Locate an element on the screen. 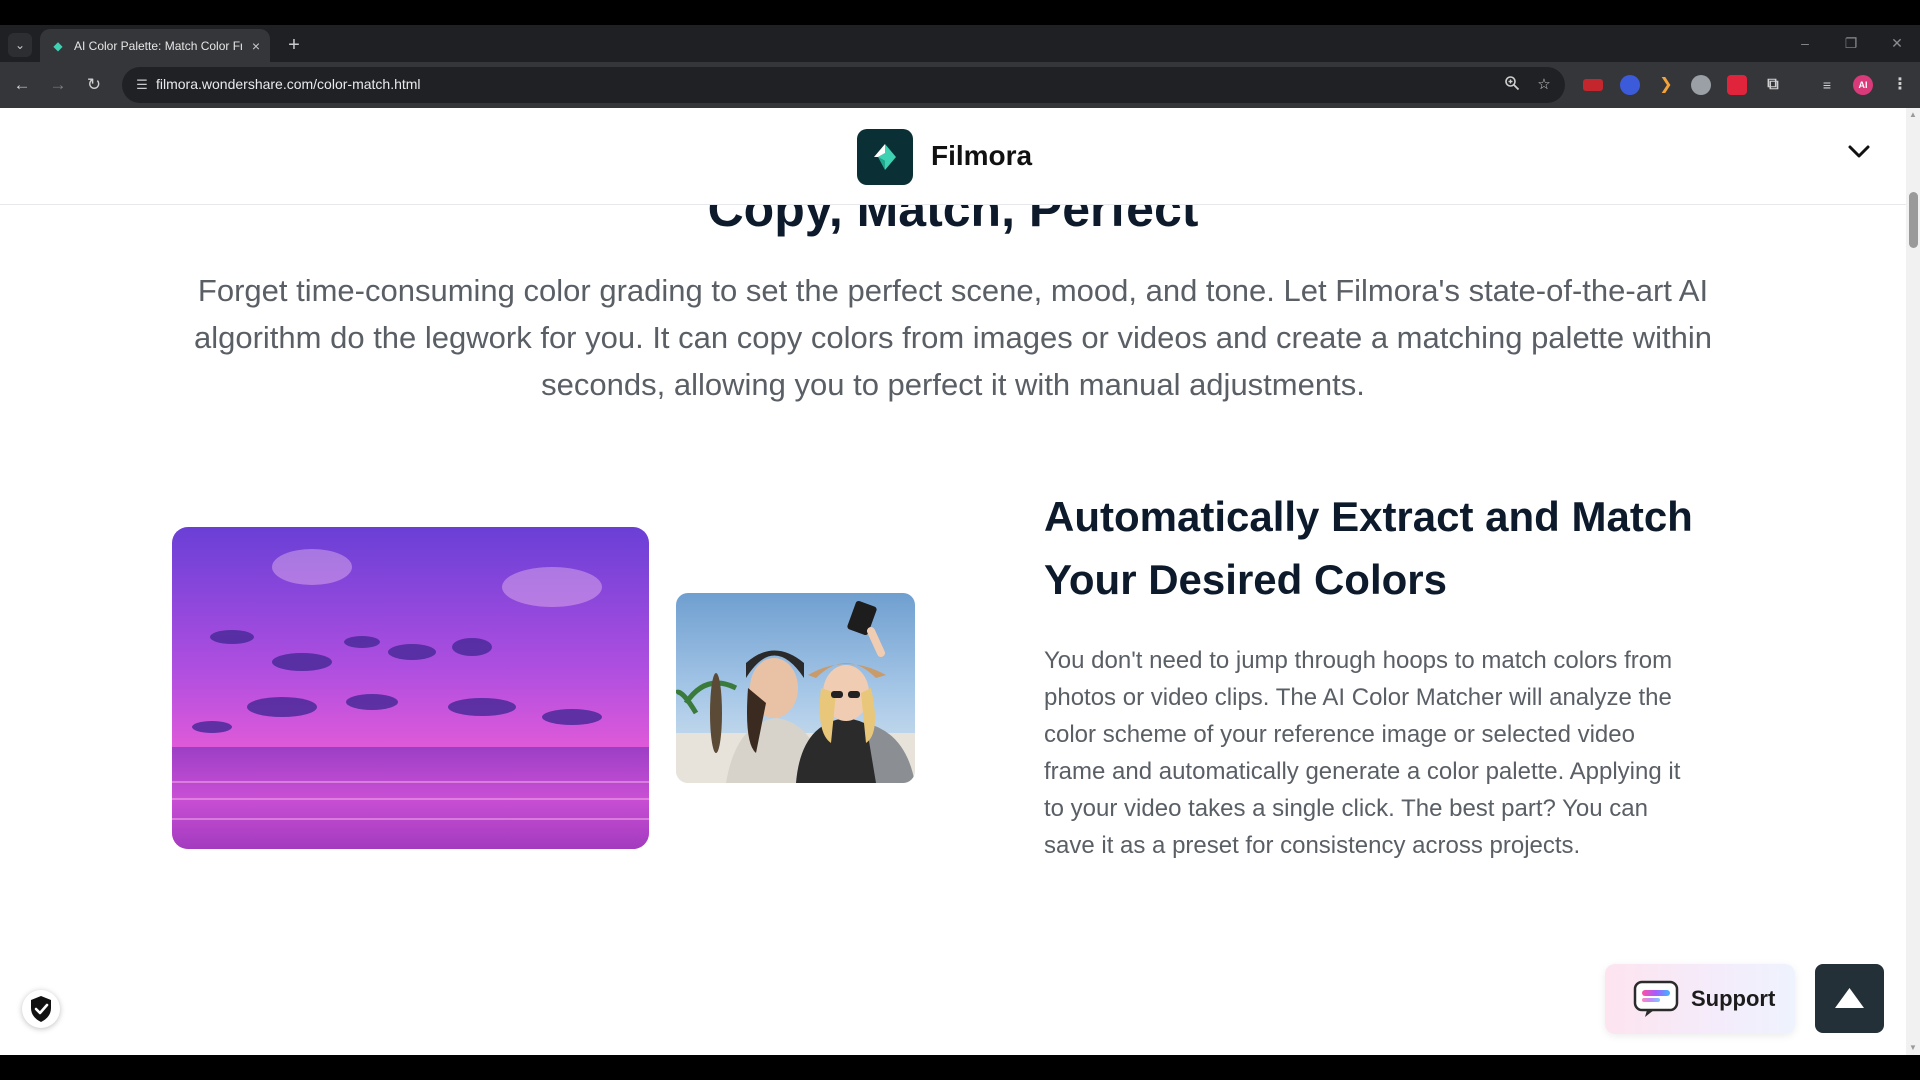 The image size is (1920, 1080). chat-support-icon is located at coordinates (1656, 998).